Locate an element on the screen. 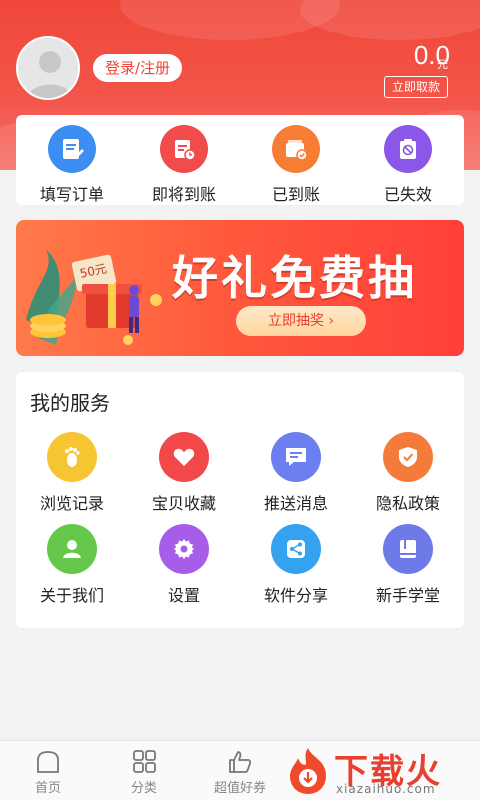 Image resolution: width=480 pixels, height=800 pixels. order-item-label: 即将到账 is located at coordinates (183, 194).